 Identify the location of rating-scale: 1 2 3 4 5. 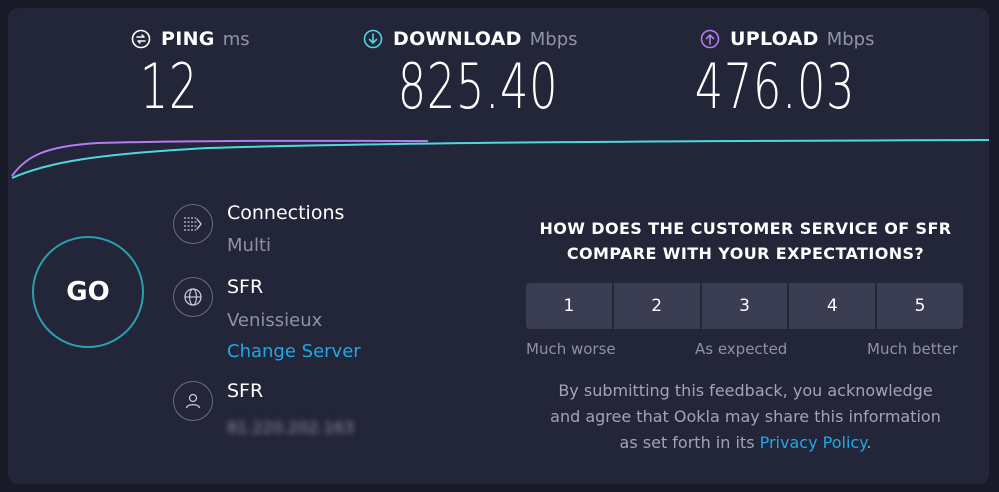
(744, 306).